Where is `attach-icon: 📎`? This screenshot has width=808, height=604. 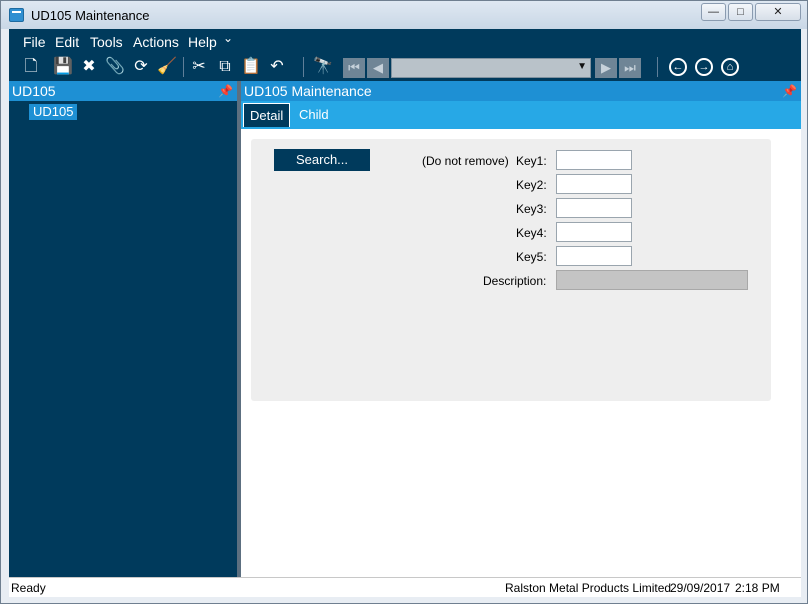 attach-icon: 📎 is located at coordinates (115, 67).